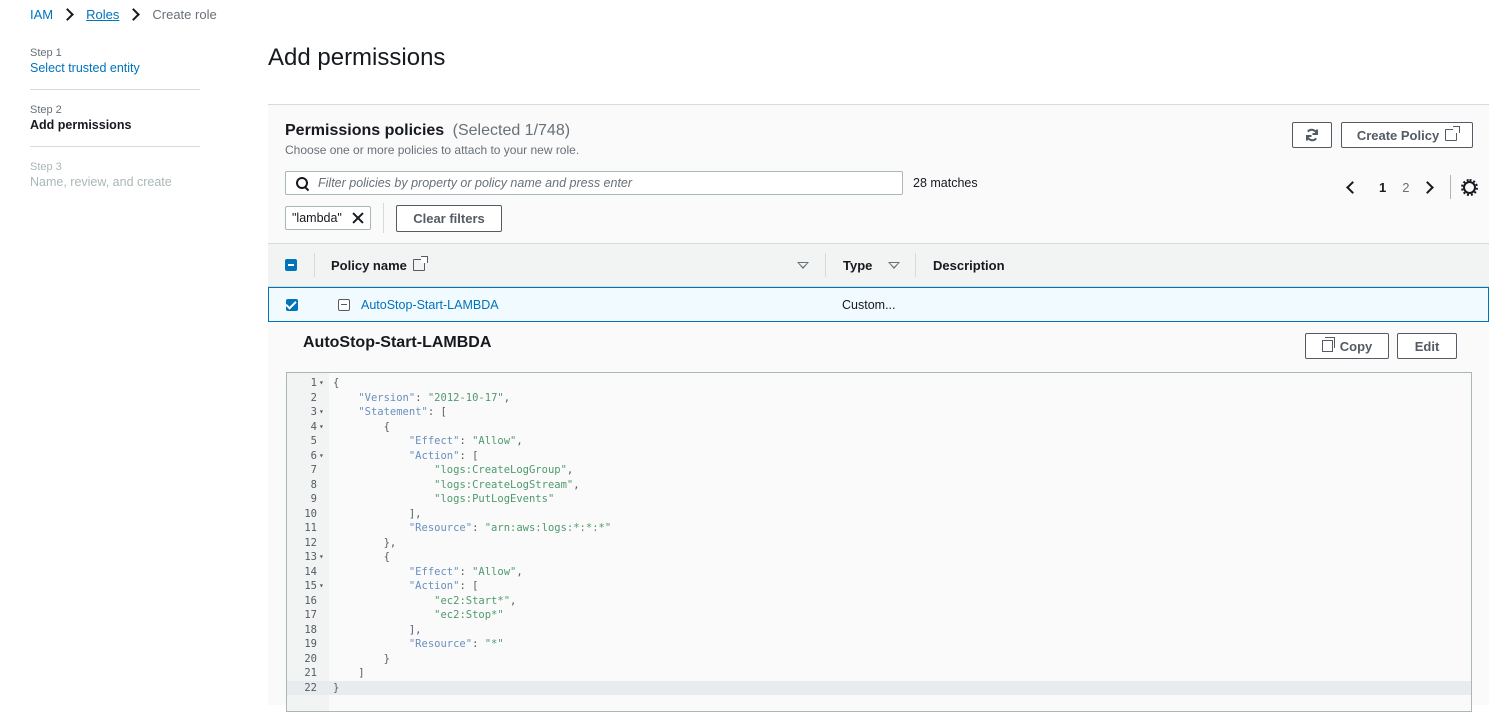 Image resolution: width=1500 pixels, height=712 pixels. I want to click on table-header: Policy name Type Description, so click(878, 265).